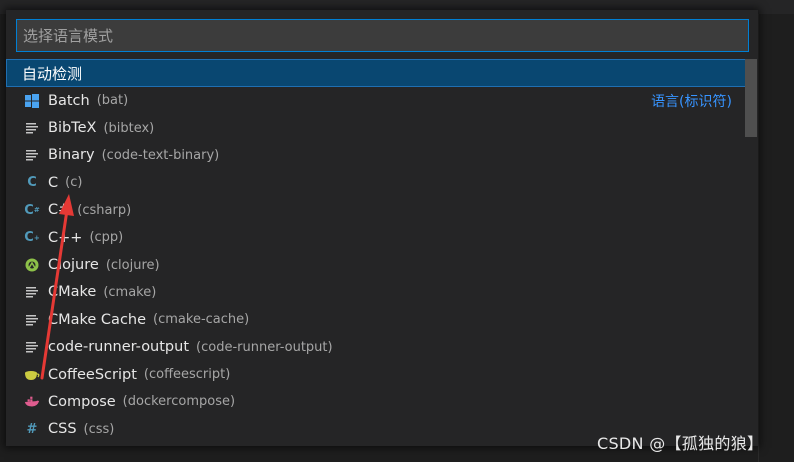 This screenshot has width=794, height=462. Describe the element at coordinates (129, 128) in the screenshot. I see `language-id: (bibtex)` at that location.